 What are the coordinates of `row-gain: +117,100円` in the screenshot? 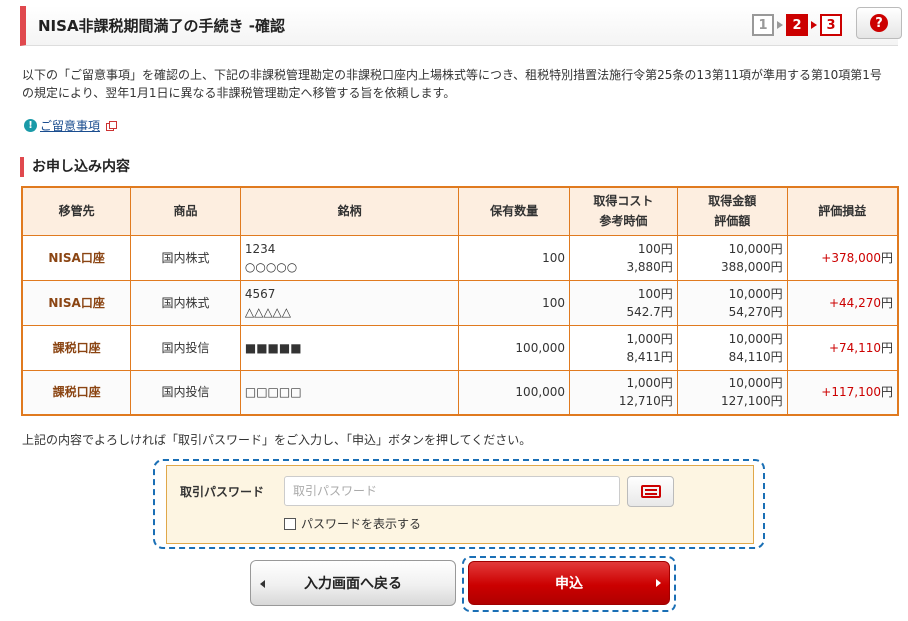 It's located at (842, 392).